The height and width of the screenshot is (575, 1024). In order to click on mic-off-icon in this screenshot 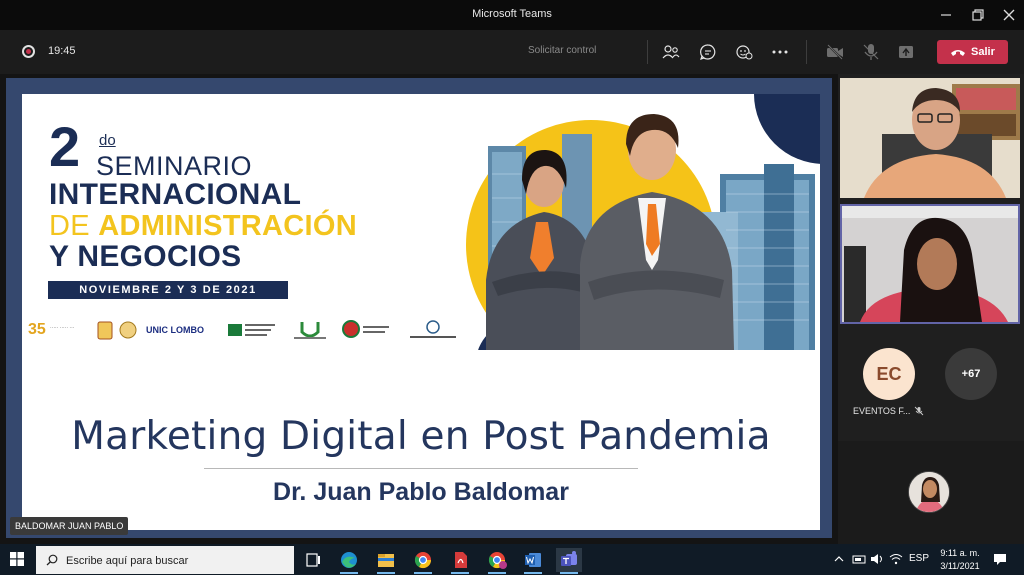, I will do `click(919, 411)`.